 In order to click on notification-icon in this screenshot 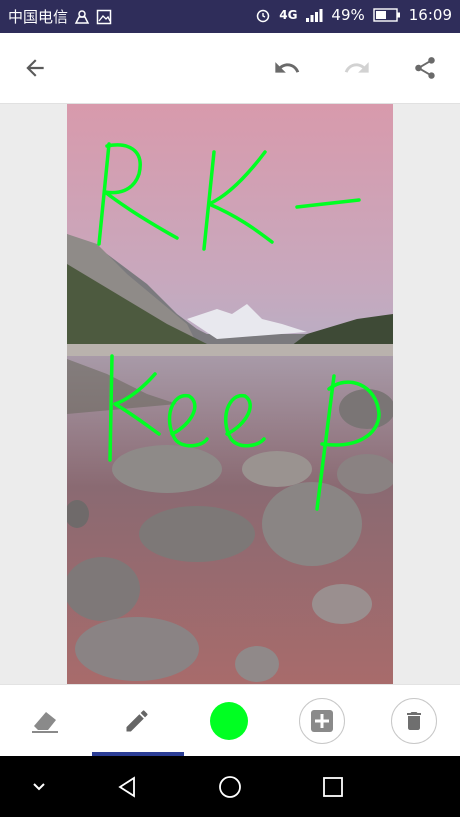, I will do `click(82, 17)`.